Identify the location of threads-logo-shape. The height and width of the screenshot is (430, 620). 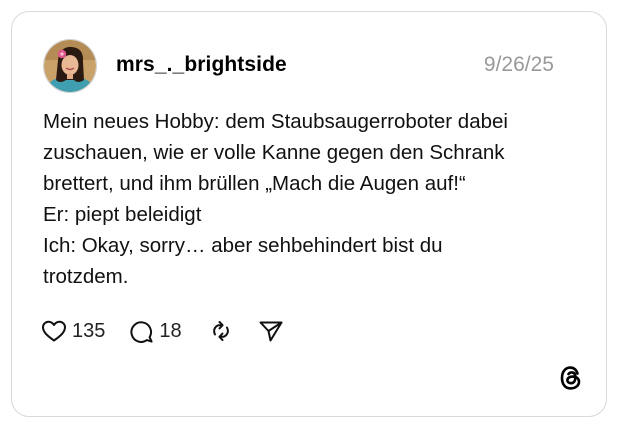
(570, 378).